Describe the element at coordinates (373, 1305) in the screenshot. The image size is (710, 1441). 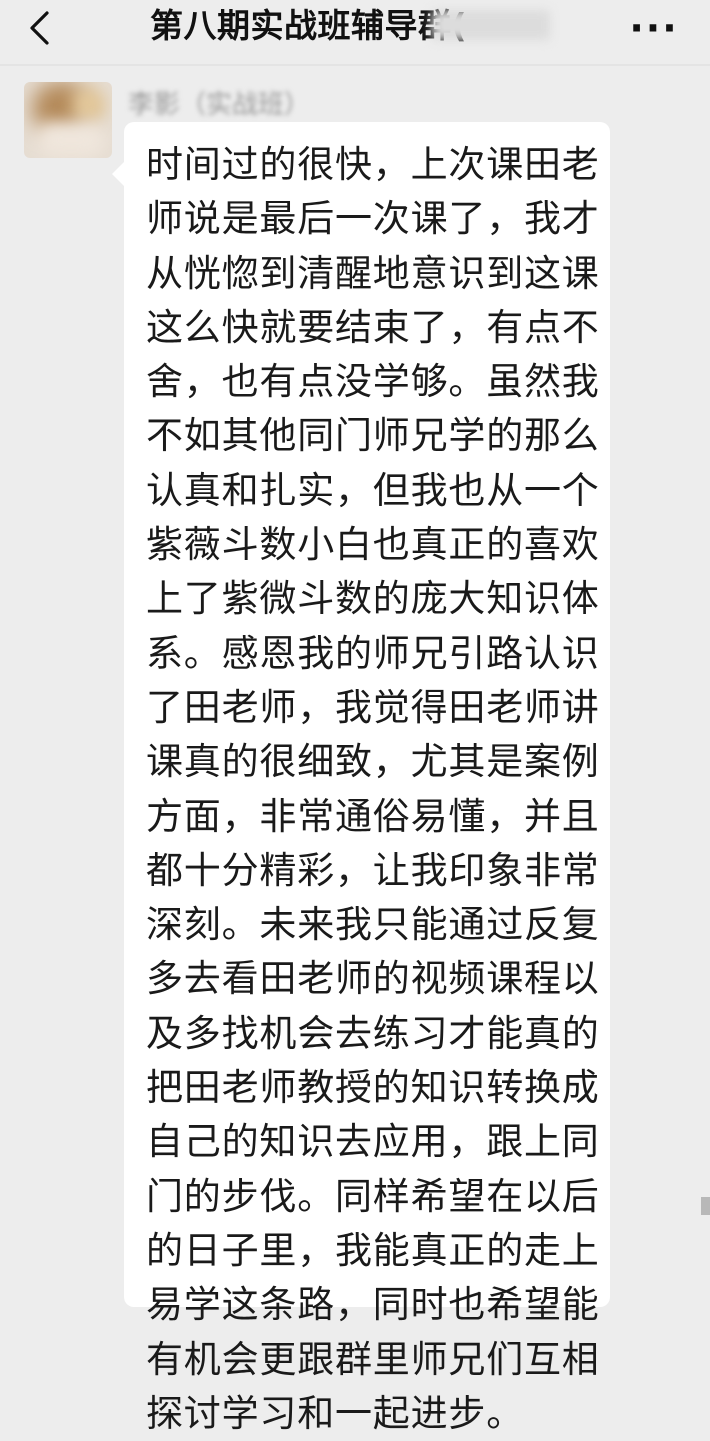
I see `message-line: 易学这条路，同时也希望能` at that location.